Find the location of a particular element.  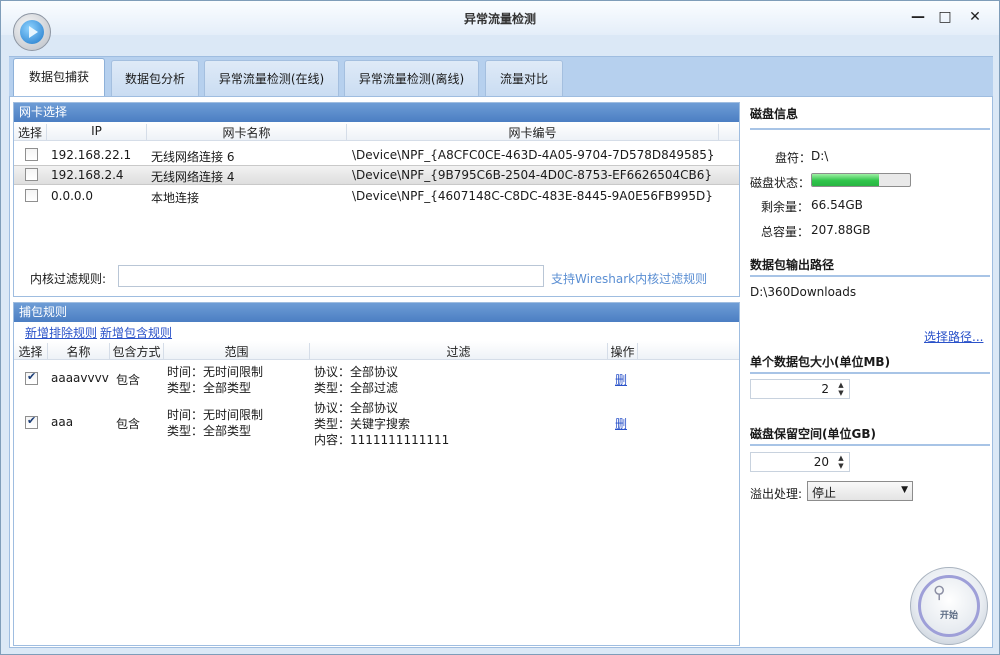

rule-filter-content: 内容：1111111111111 is located at coordinates (382, 440).